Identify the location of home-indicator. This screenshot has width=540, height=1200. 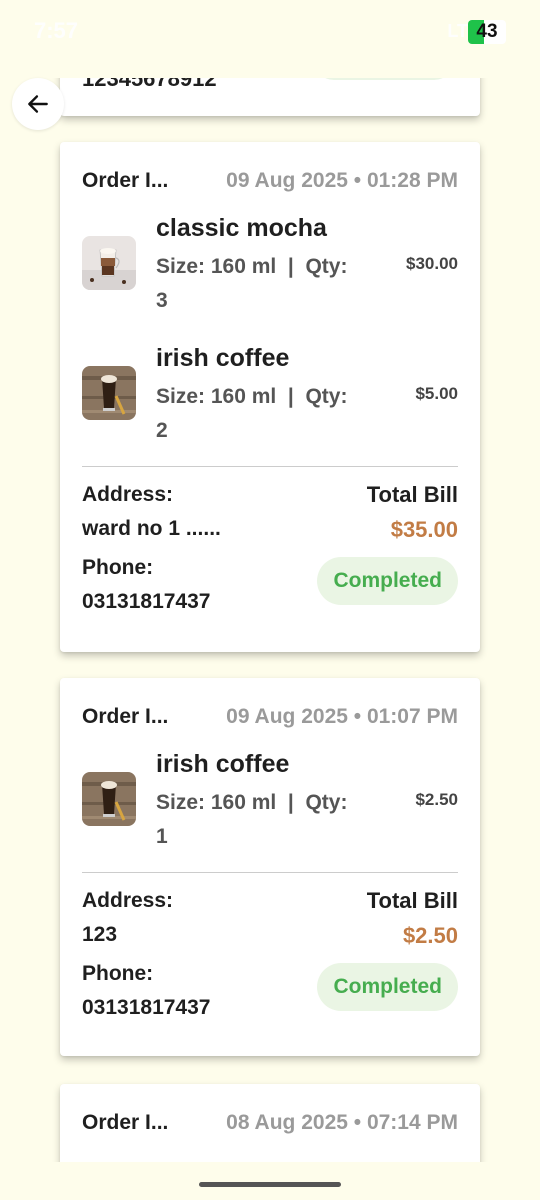
(270, 1184).